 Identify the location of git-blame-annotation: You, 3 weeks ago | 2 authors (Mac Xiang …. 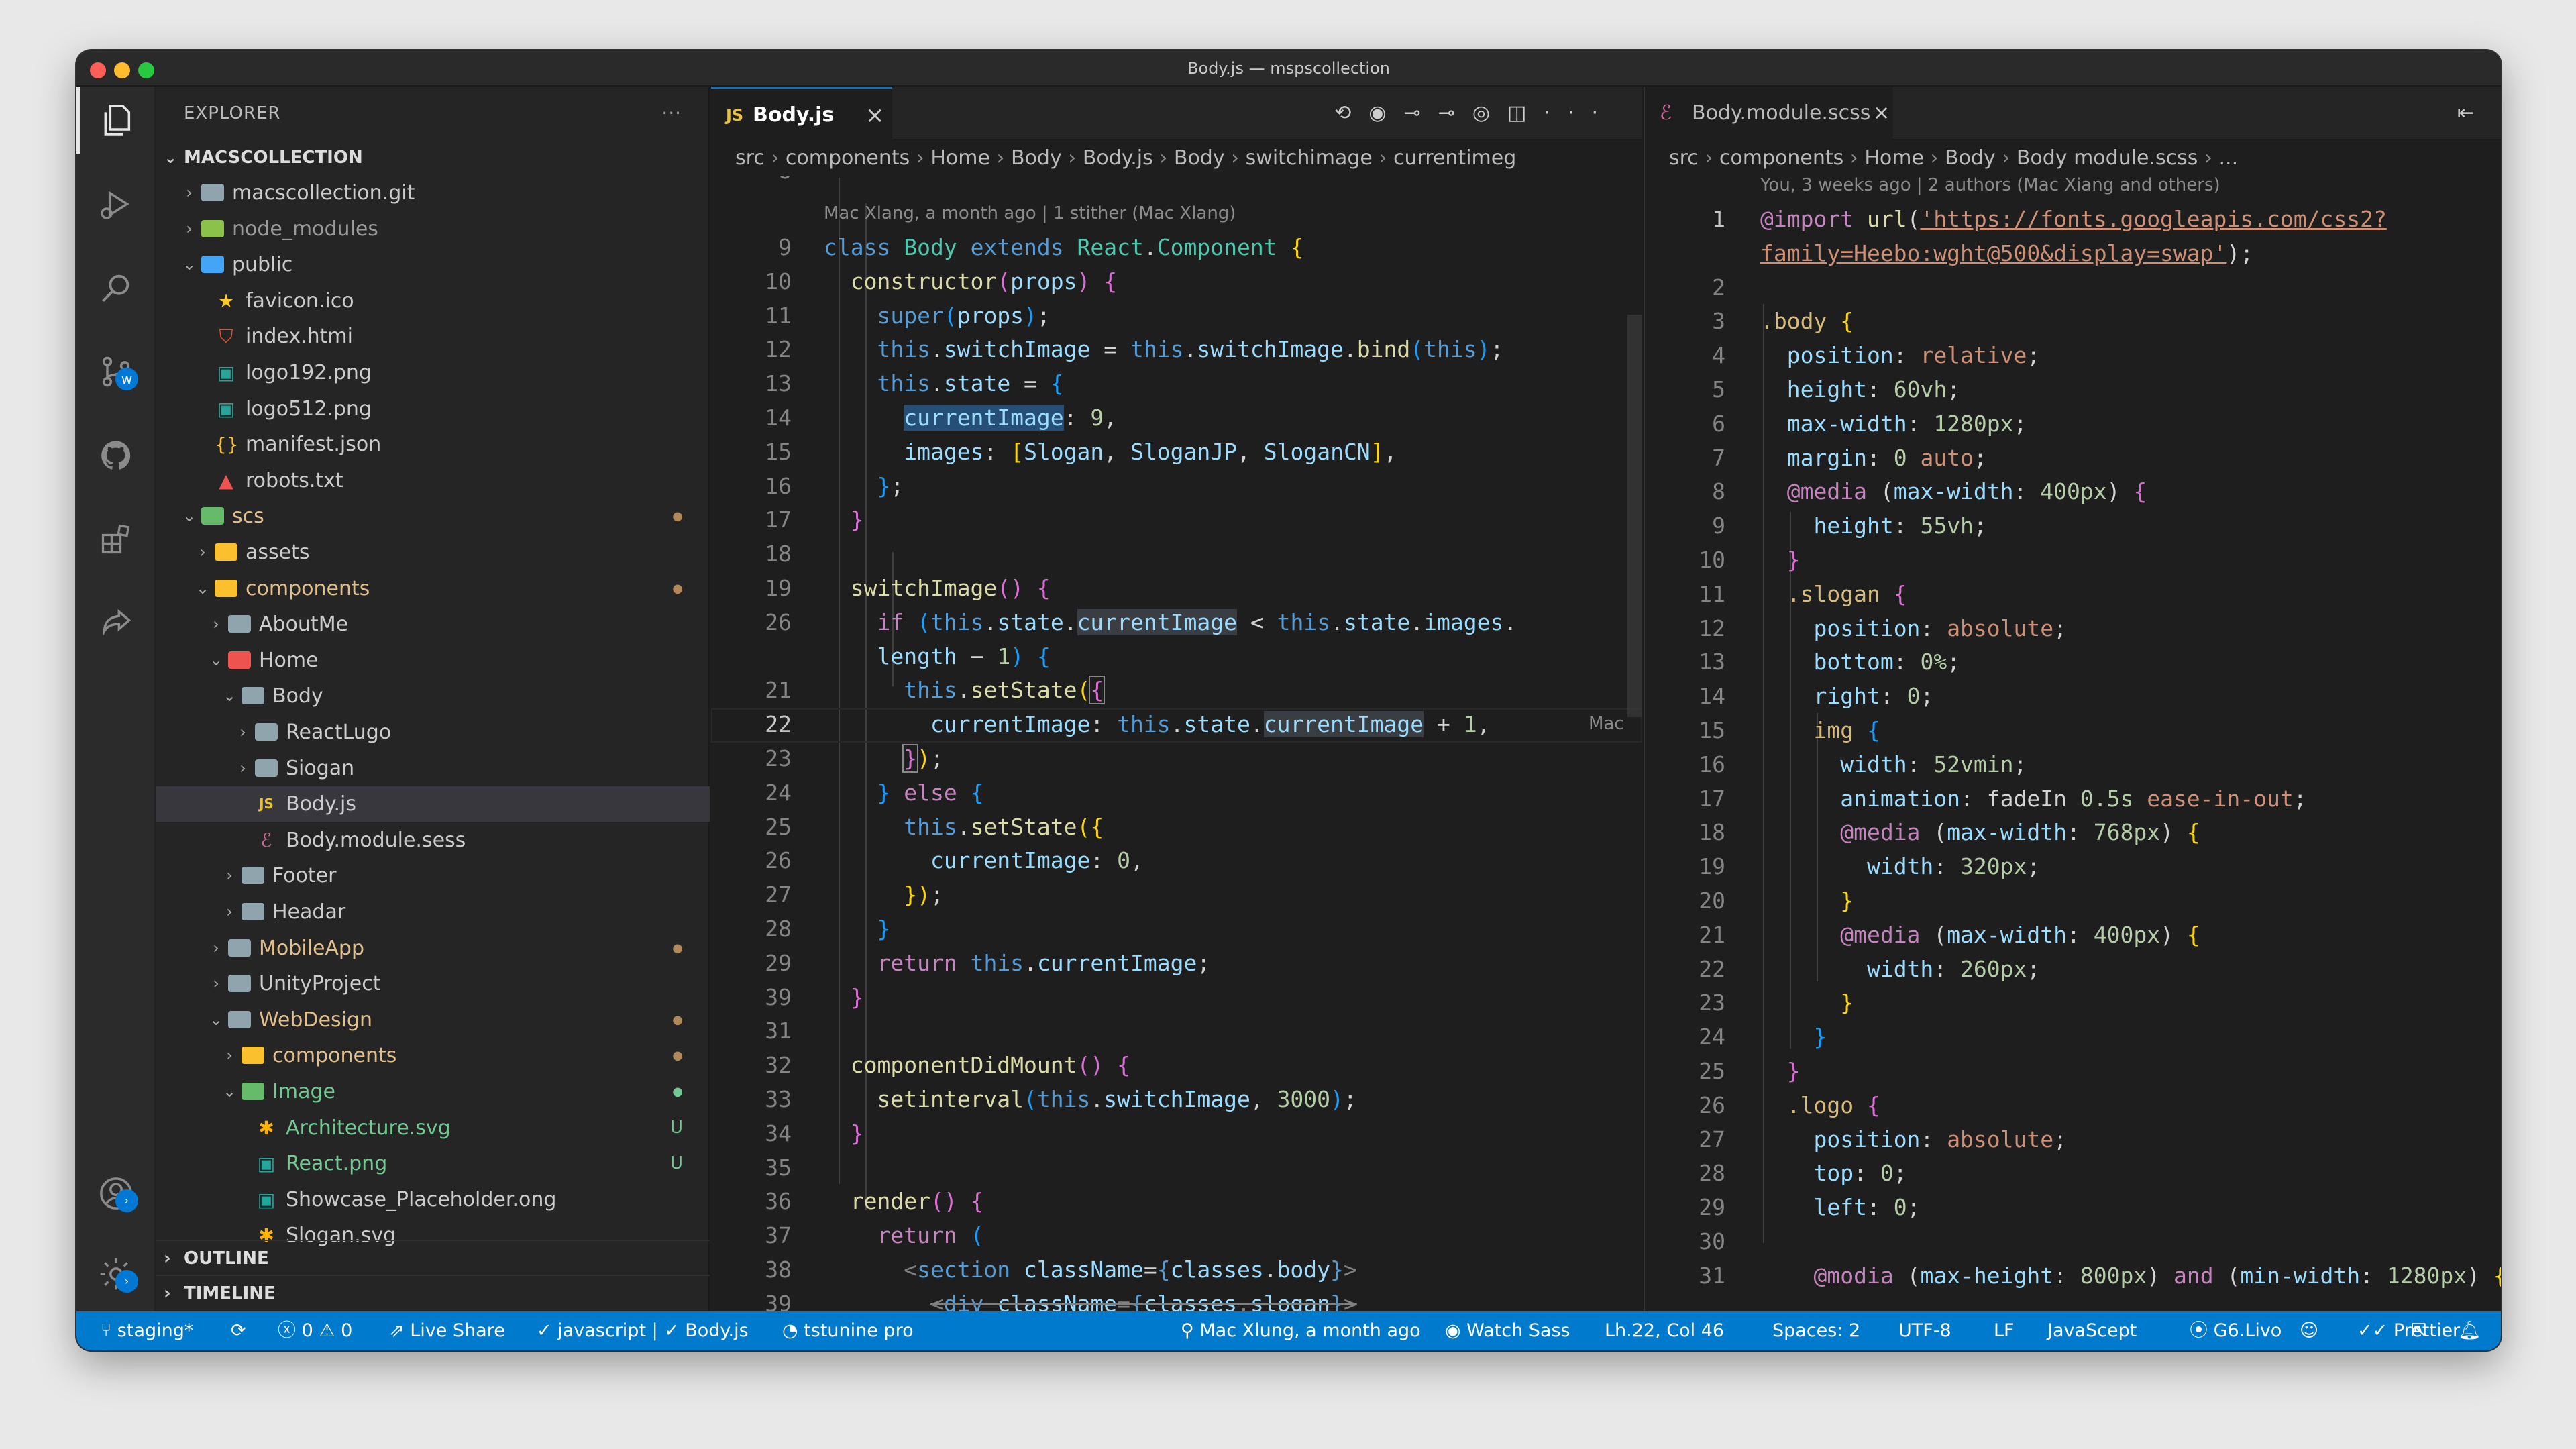
(1990, 185).